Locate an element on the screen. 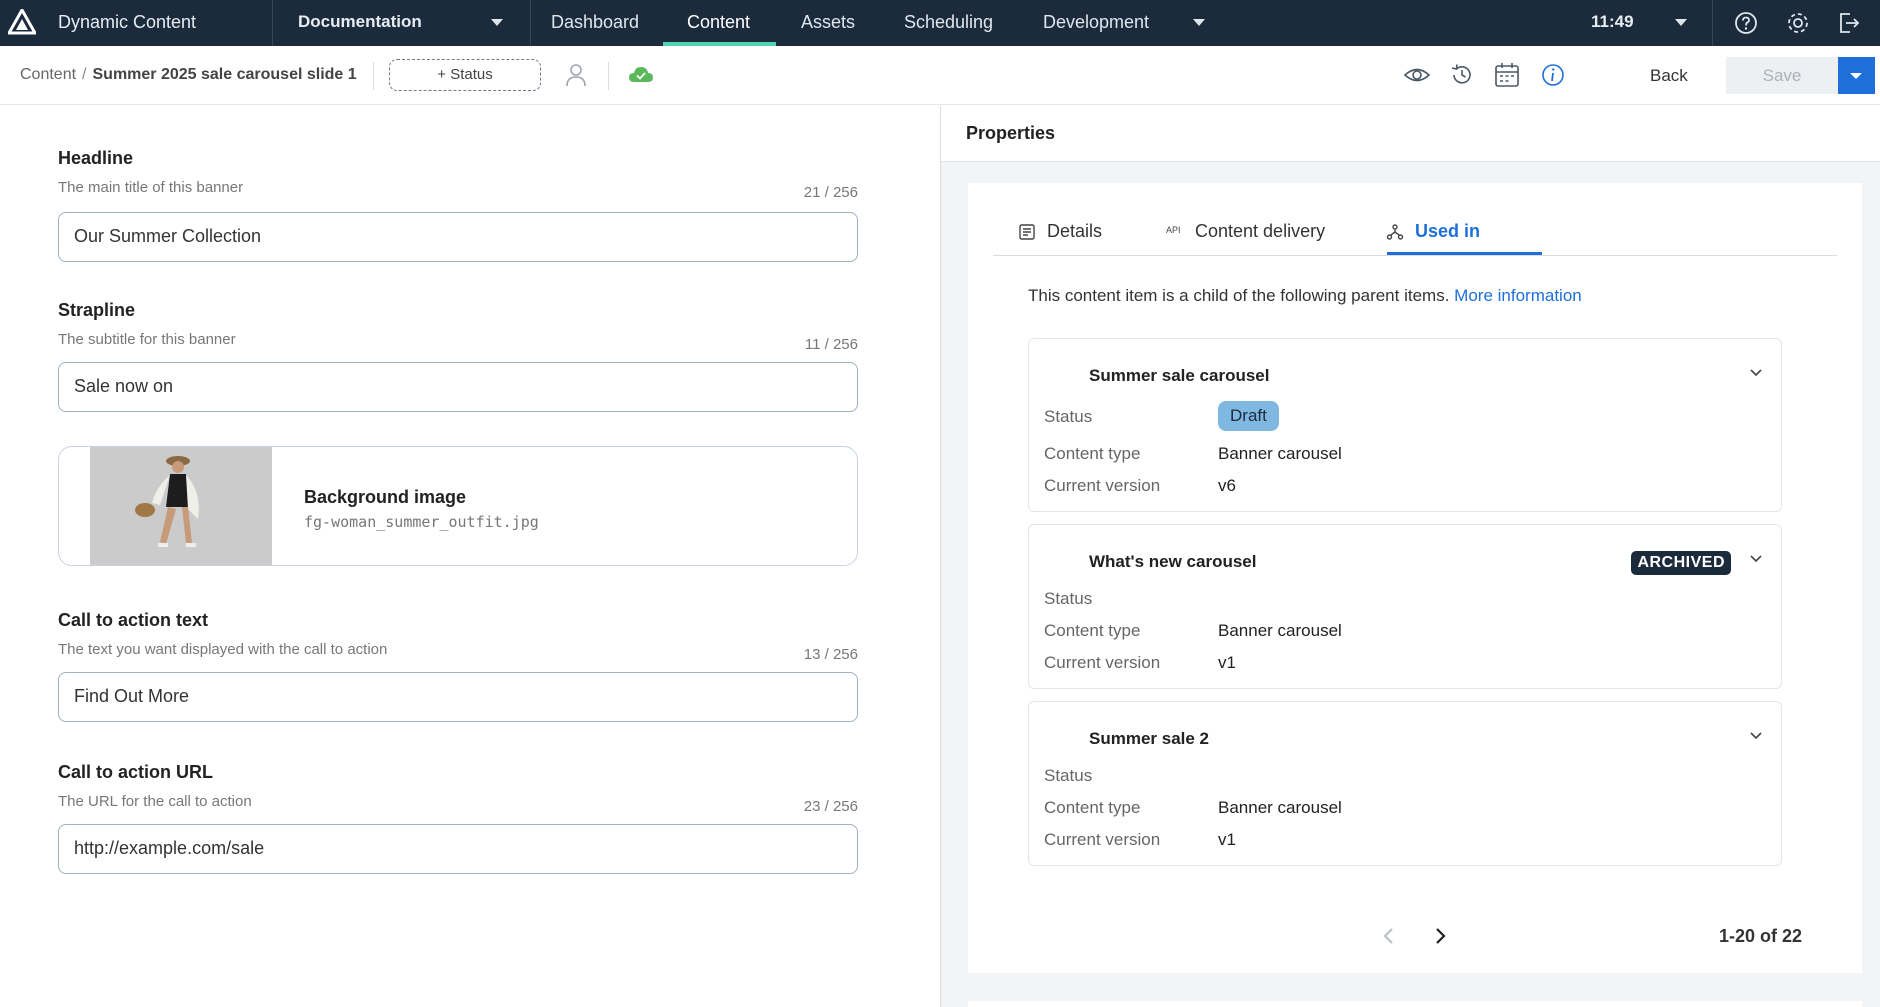 Image resolution: width=1880 pixels, height=1007 pixels. project-selector: Documentation is located at coordinates (360, 22).